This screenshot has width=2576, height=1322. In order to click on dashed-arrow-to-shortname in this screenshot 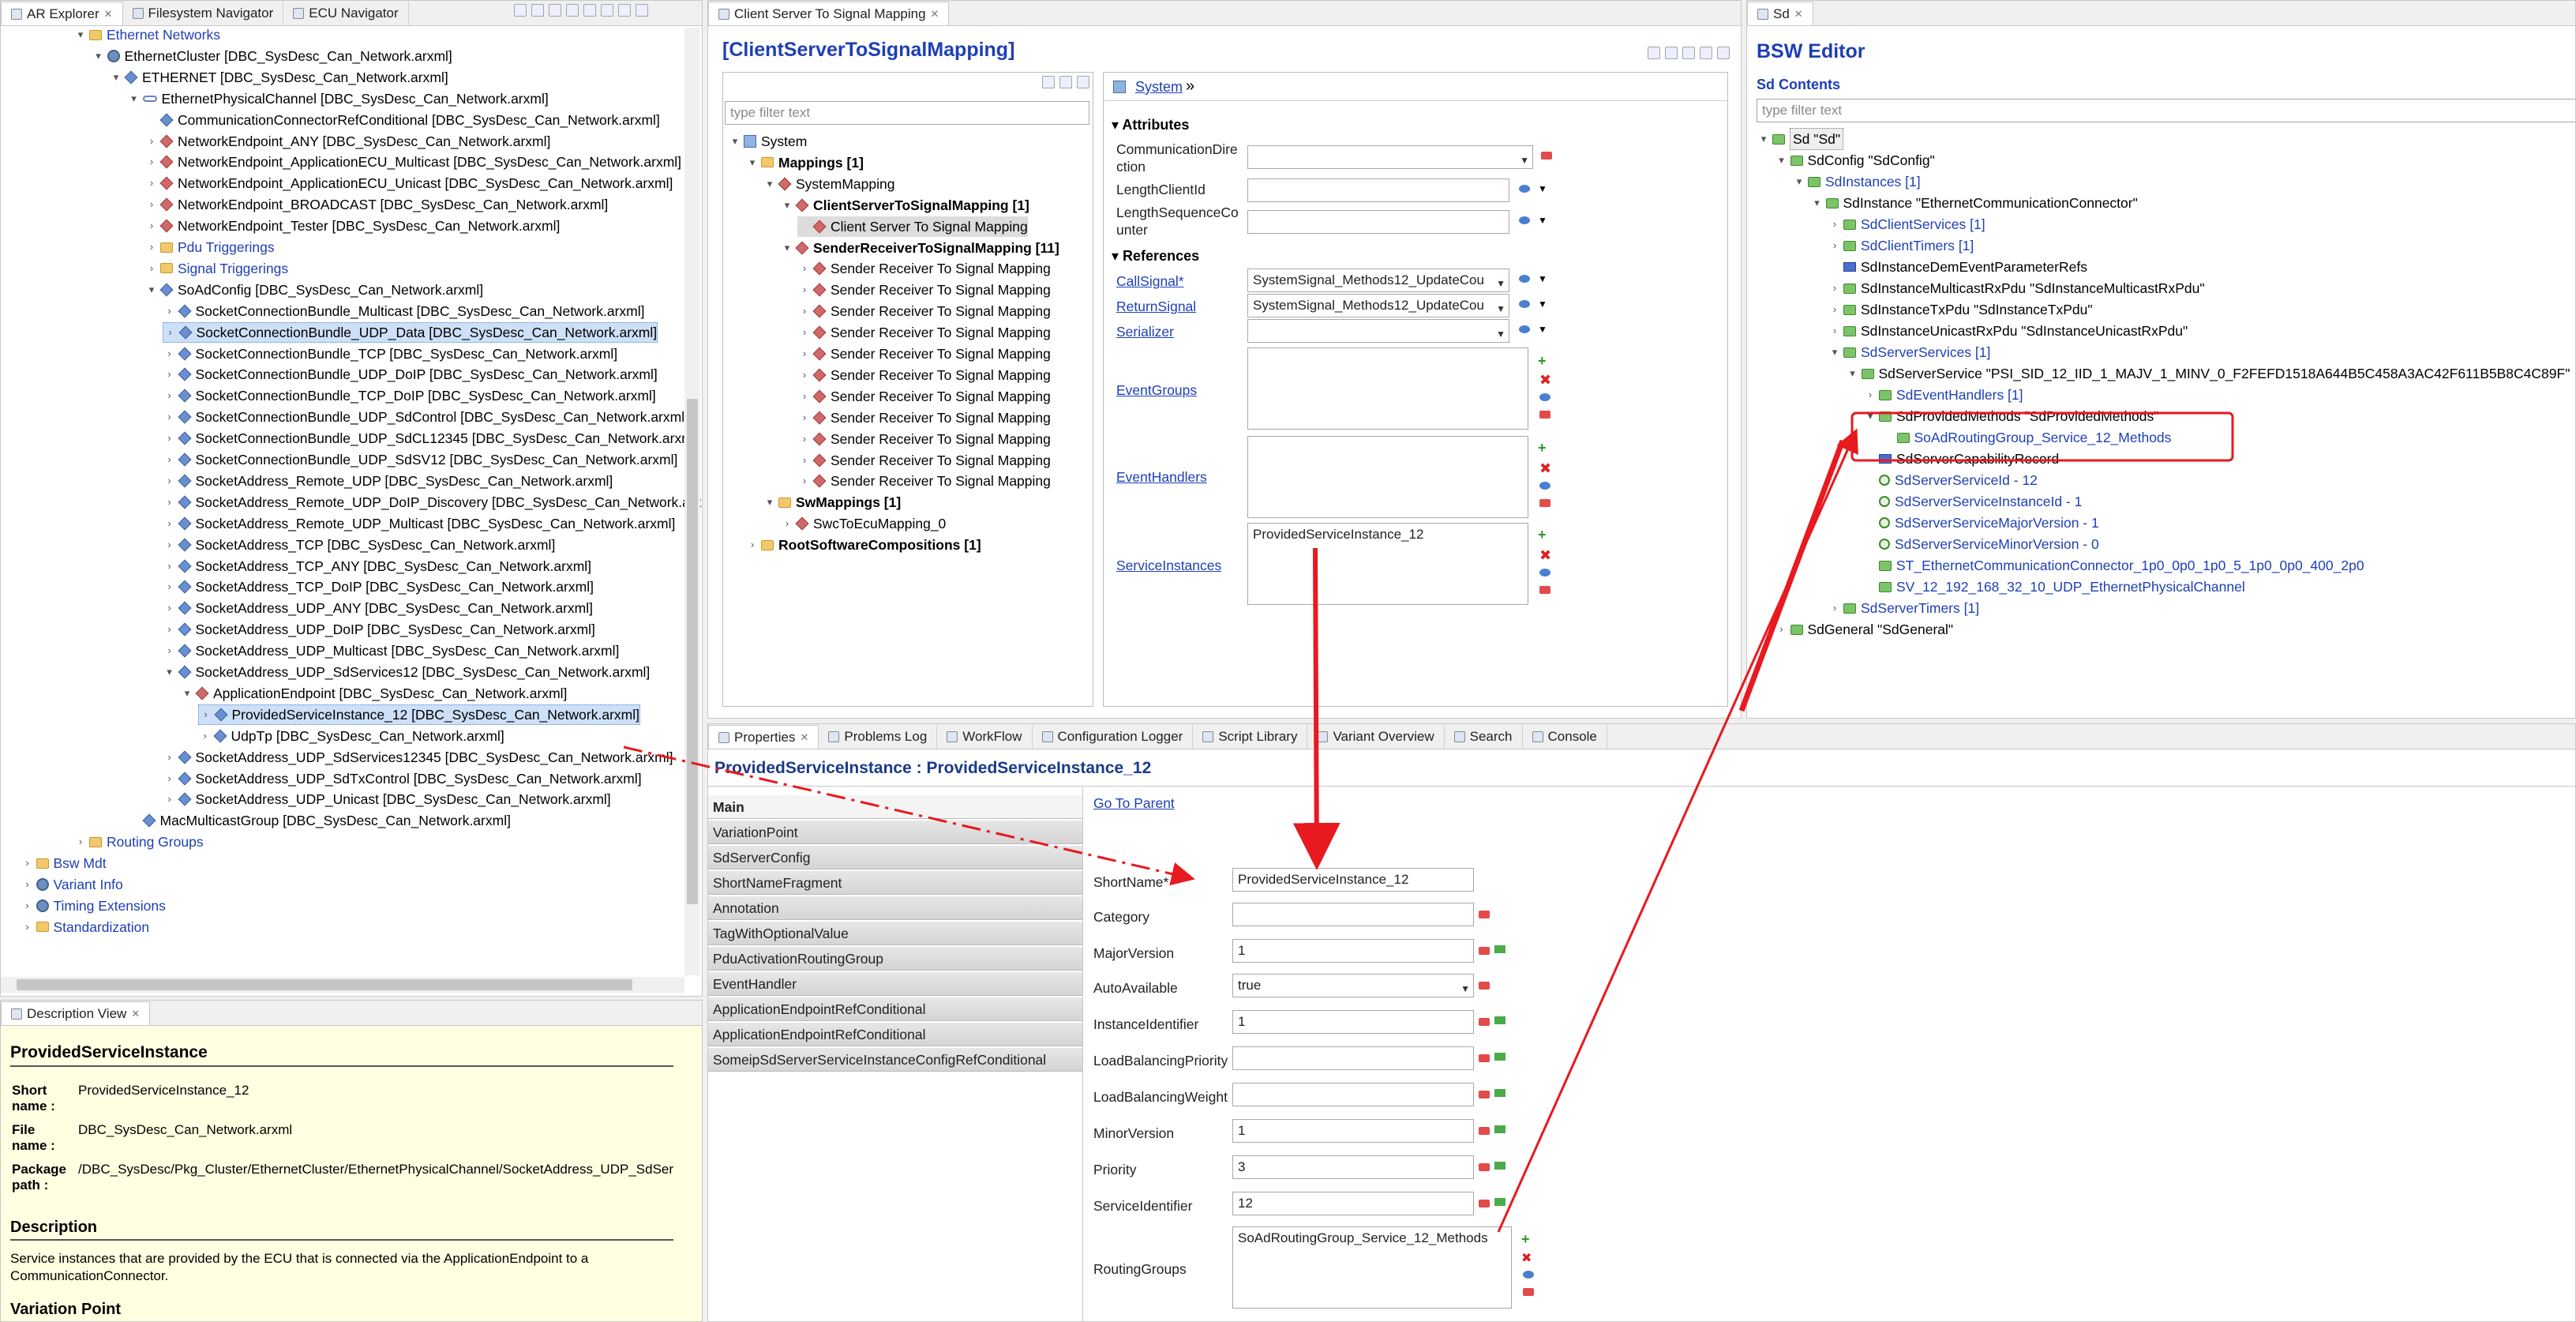, I will do `click(909, 816)`.